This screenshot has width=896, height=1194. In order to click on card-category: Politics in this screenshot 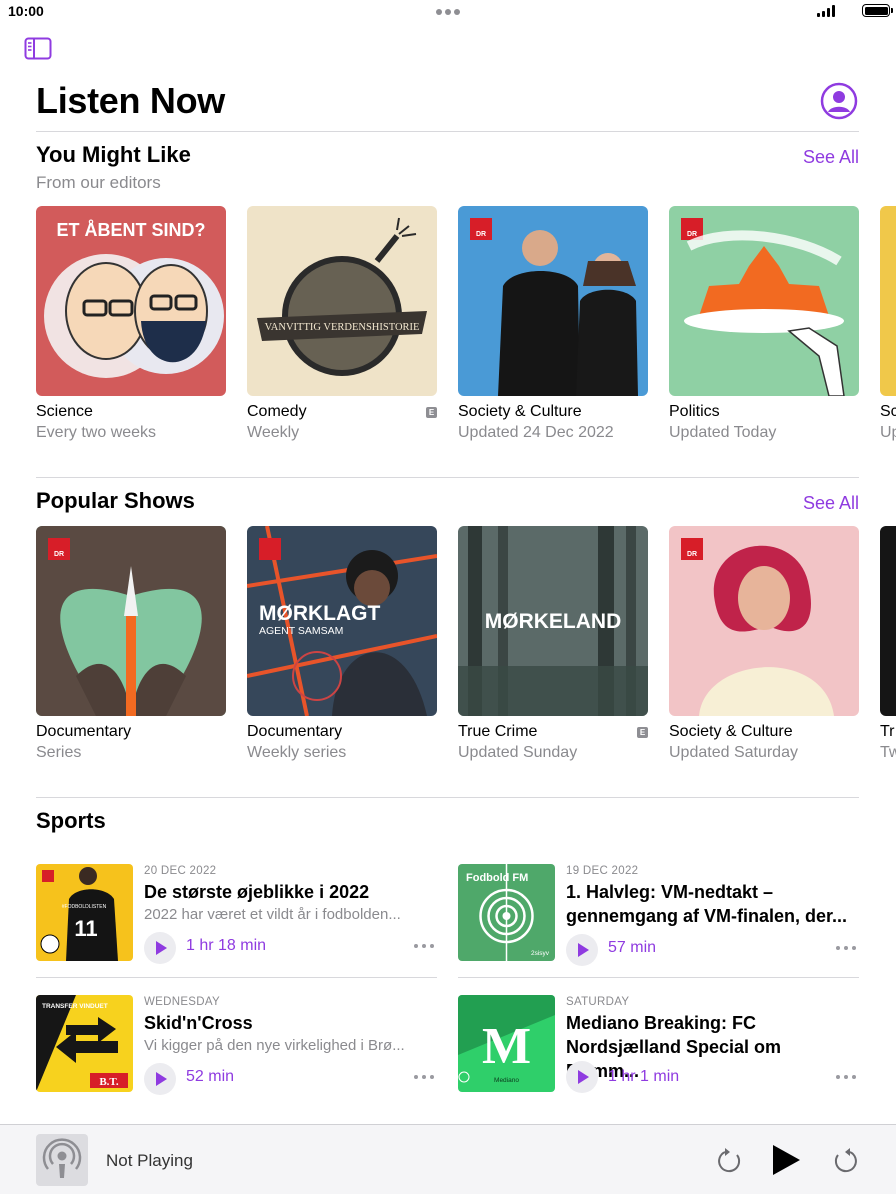, I will do `click(694, 411)`.